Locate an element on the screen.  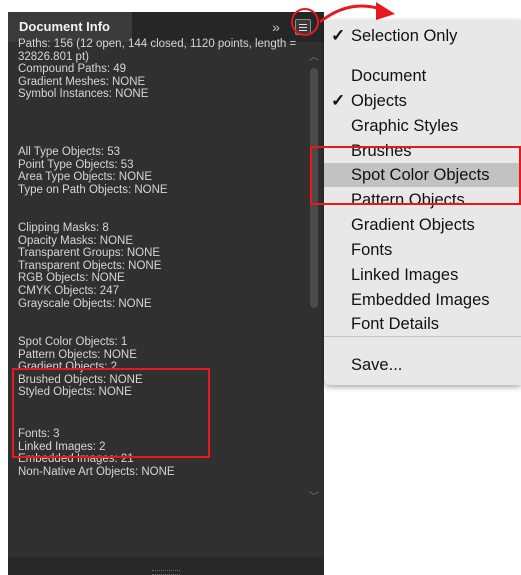
menu-item-gradient-objects: Gradient Objects is located at coordinates (422, 225).